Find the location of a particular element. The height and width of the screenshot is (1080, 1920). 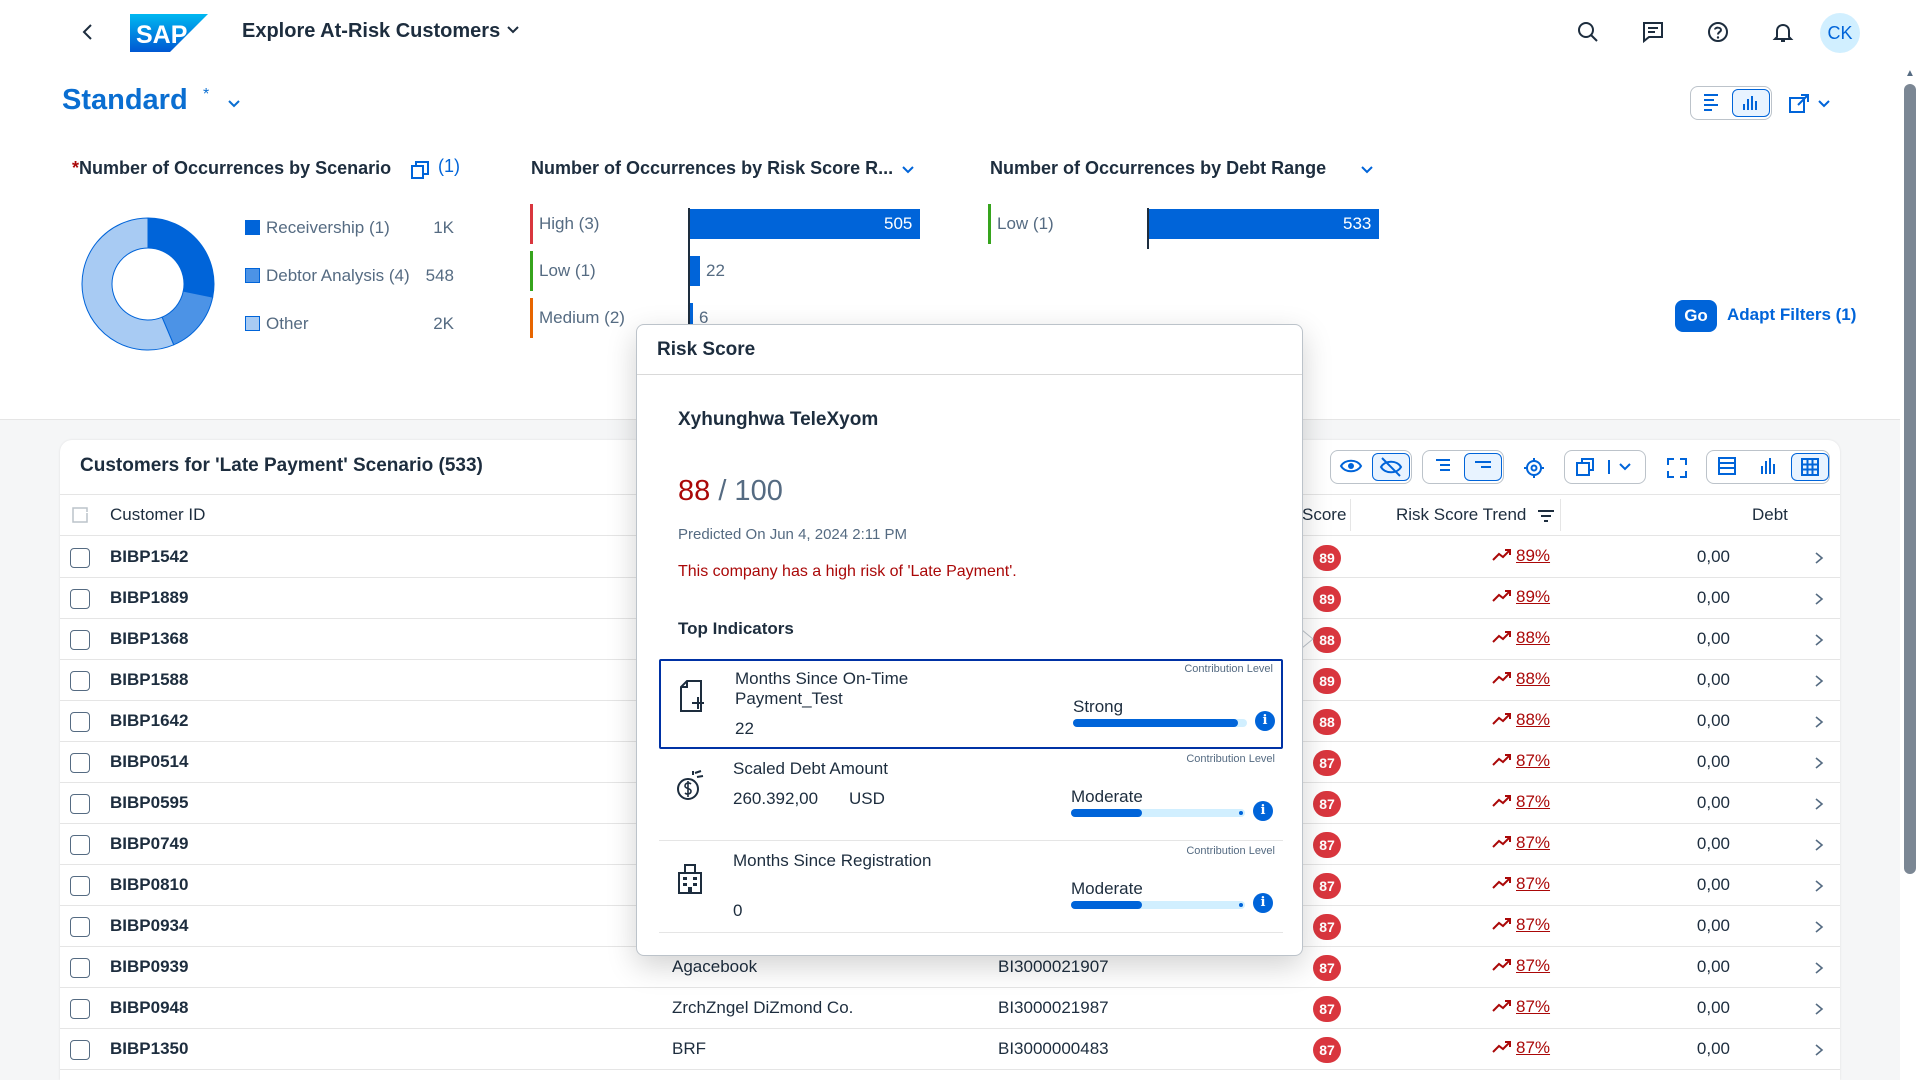

compact-view-button is located at coordinates (1712, 103).